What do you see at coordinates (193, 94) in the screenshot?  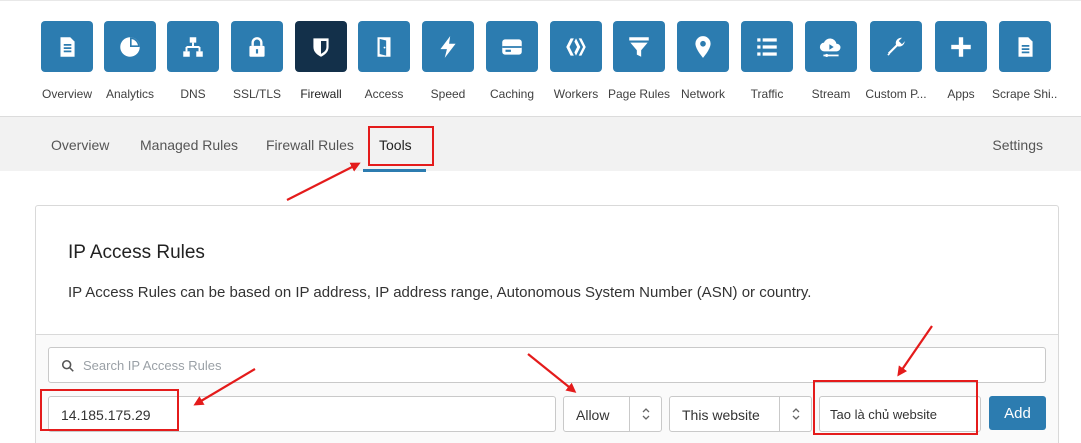 I see `nav-label: DNS` at bounding box center [193, 94].